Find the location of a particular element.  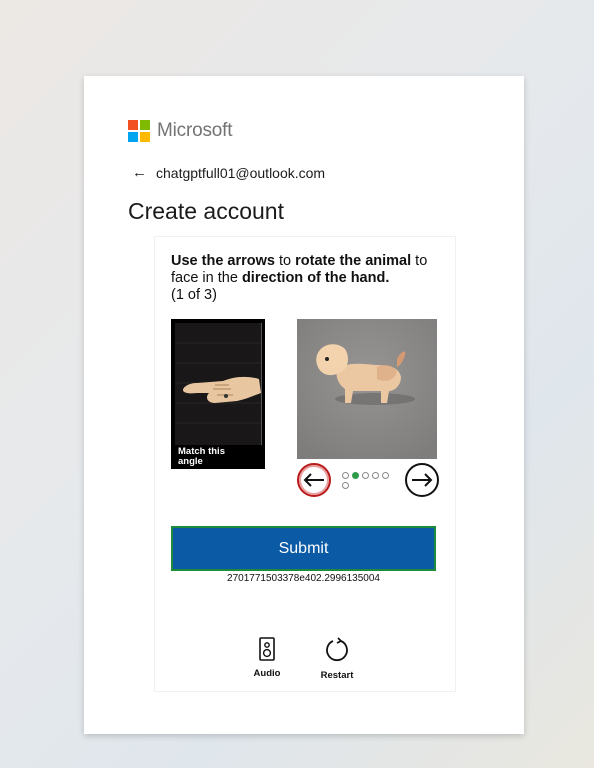

arrow-right-icon is located at coordinates (422, 480).